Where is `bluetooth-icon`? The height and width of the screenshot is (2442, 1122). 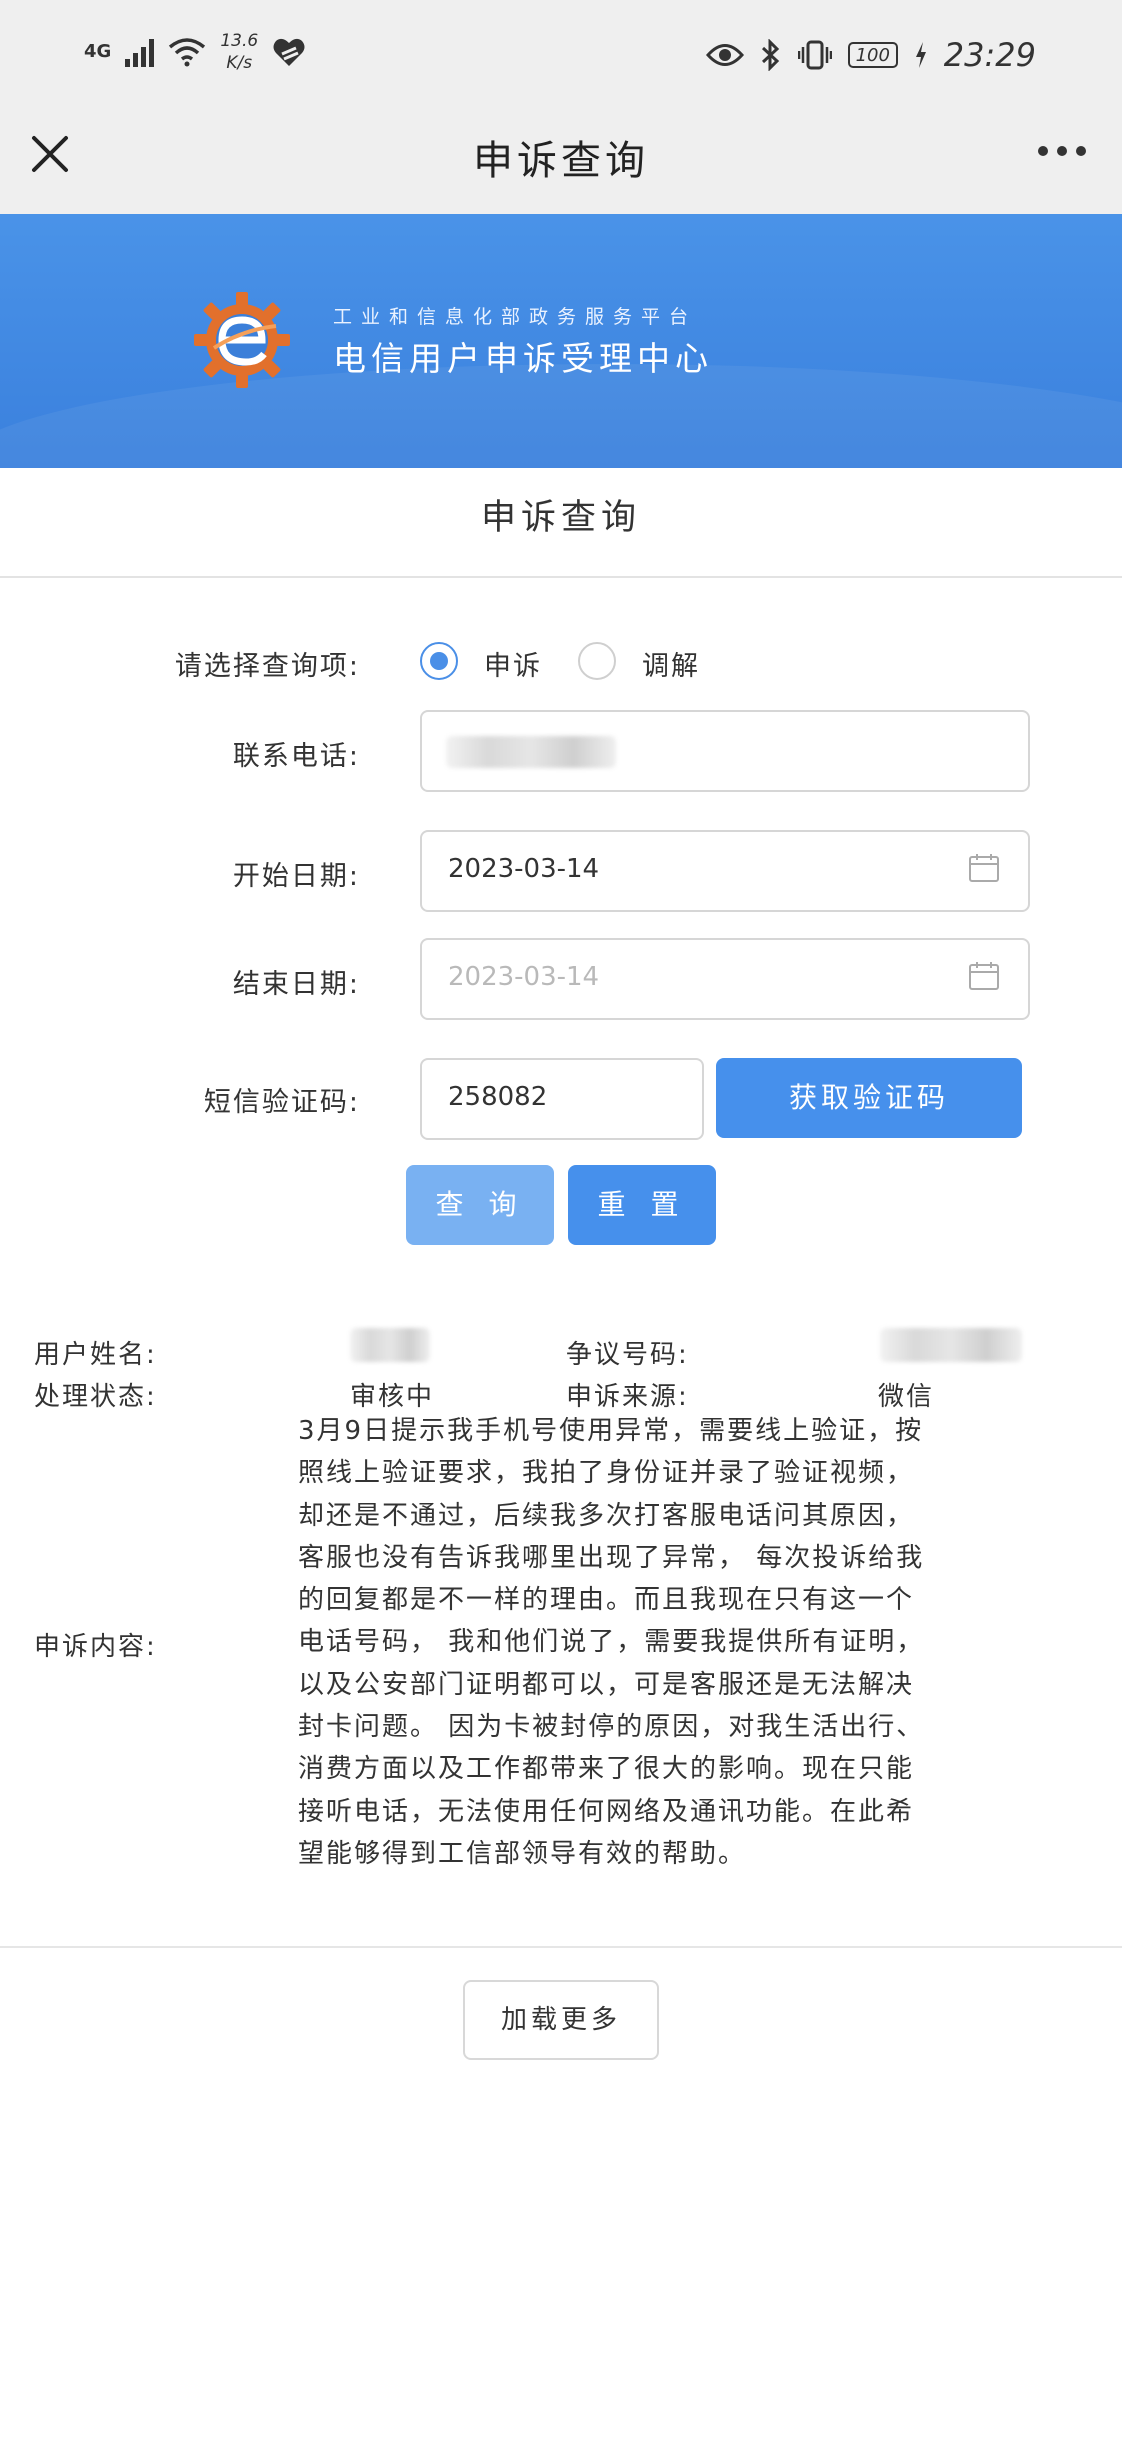
bluetooth-icon is located at coordinates (770, 55).